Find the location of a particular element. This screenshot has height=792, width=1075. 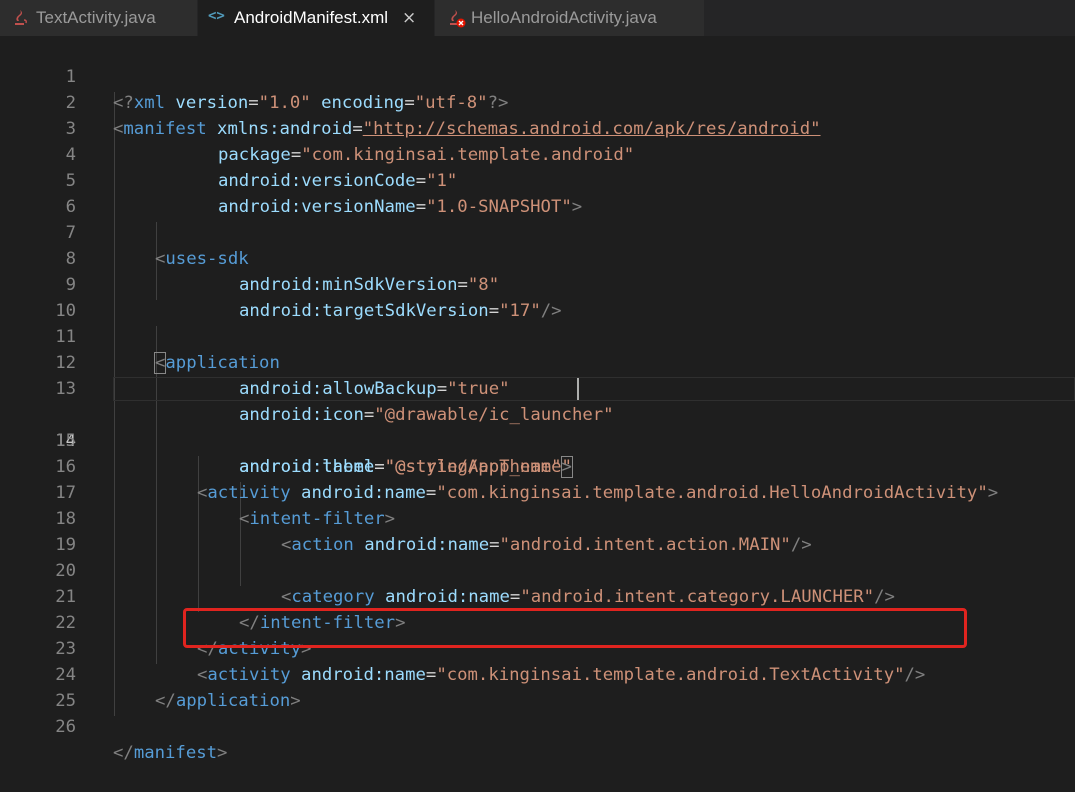

tab-helloandroidactivity-java: HelloAndroidActivity.java is located at coordinates (570, 18).